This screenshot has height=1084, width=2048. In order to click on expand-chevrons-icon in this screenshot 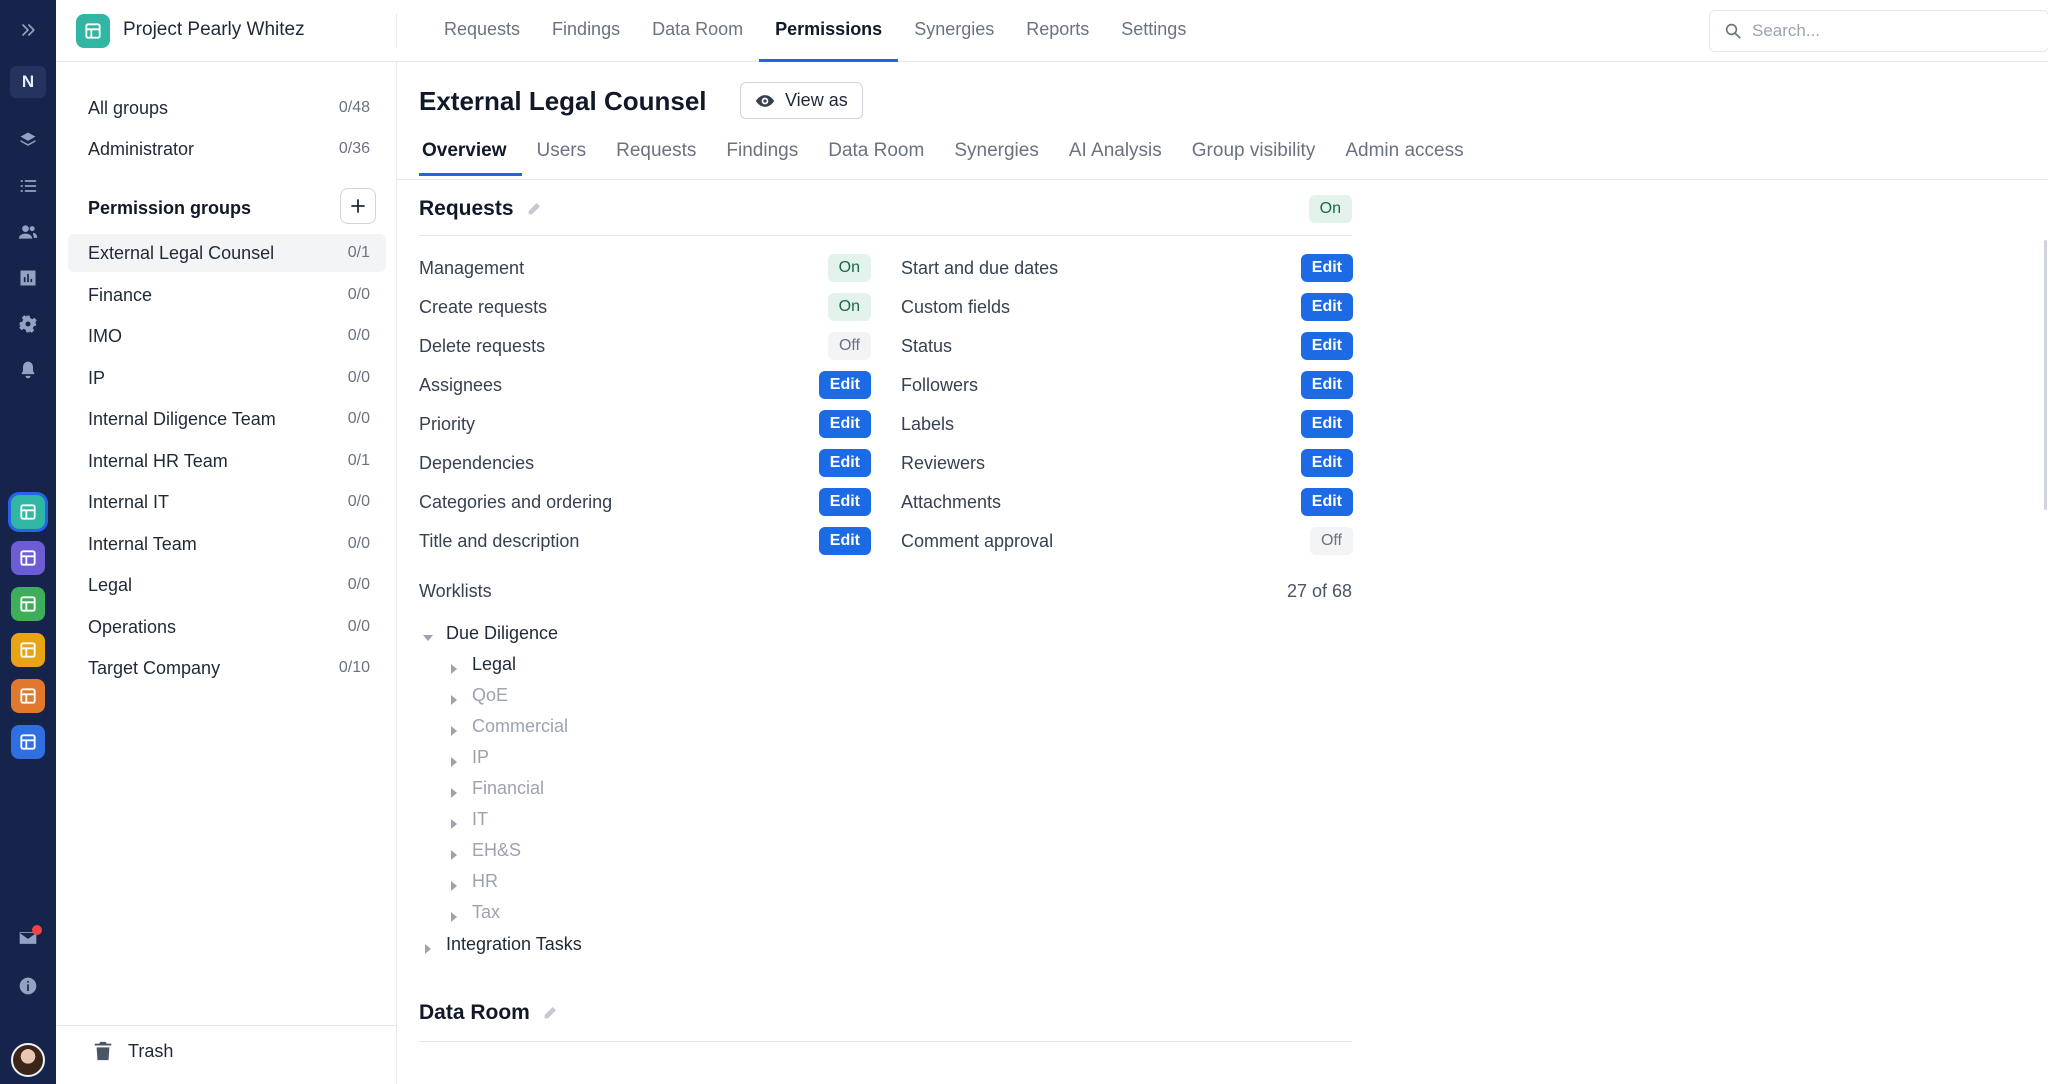, I will do `click(28, 30)`.